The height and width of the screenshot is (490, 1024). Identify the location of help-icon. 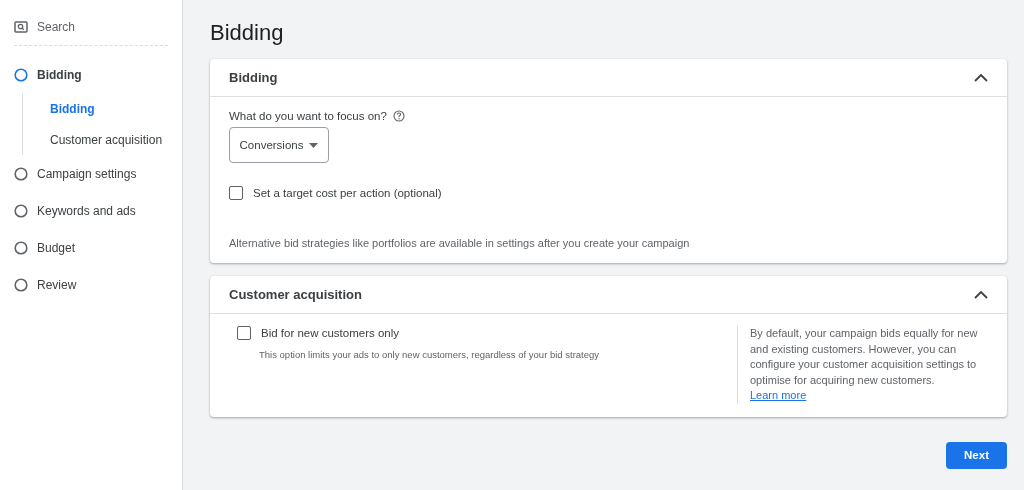
(398, 116).